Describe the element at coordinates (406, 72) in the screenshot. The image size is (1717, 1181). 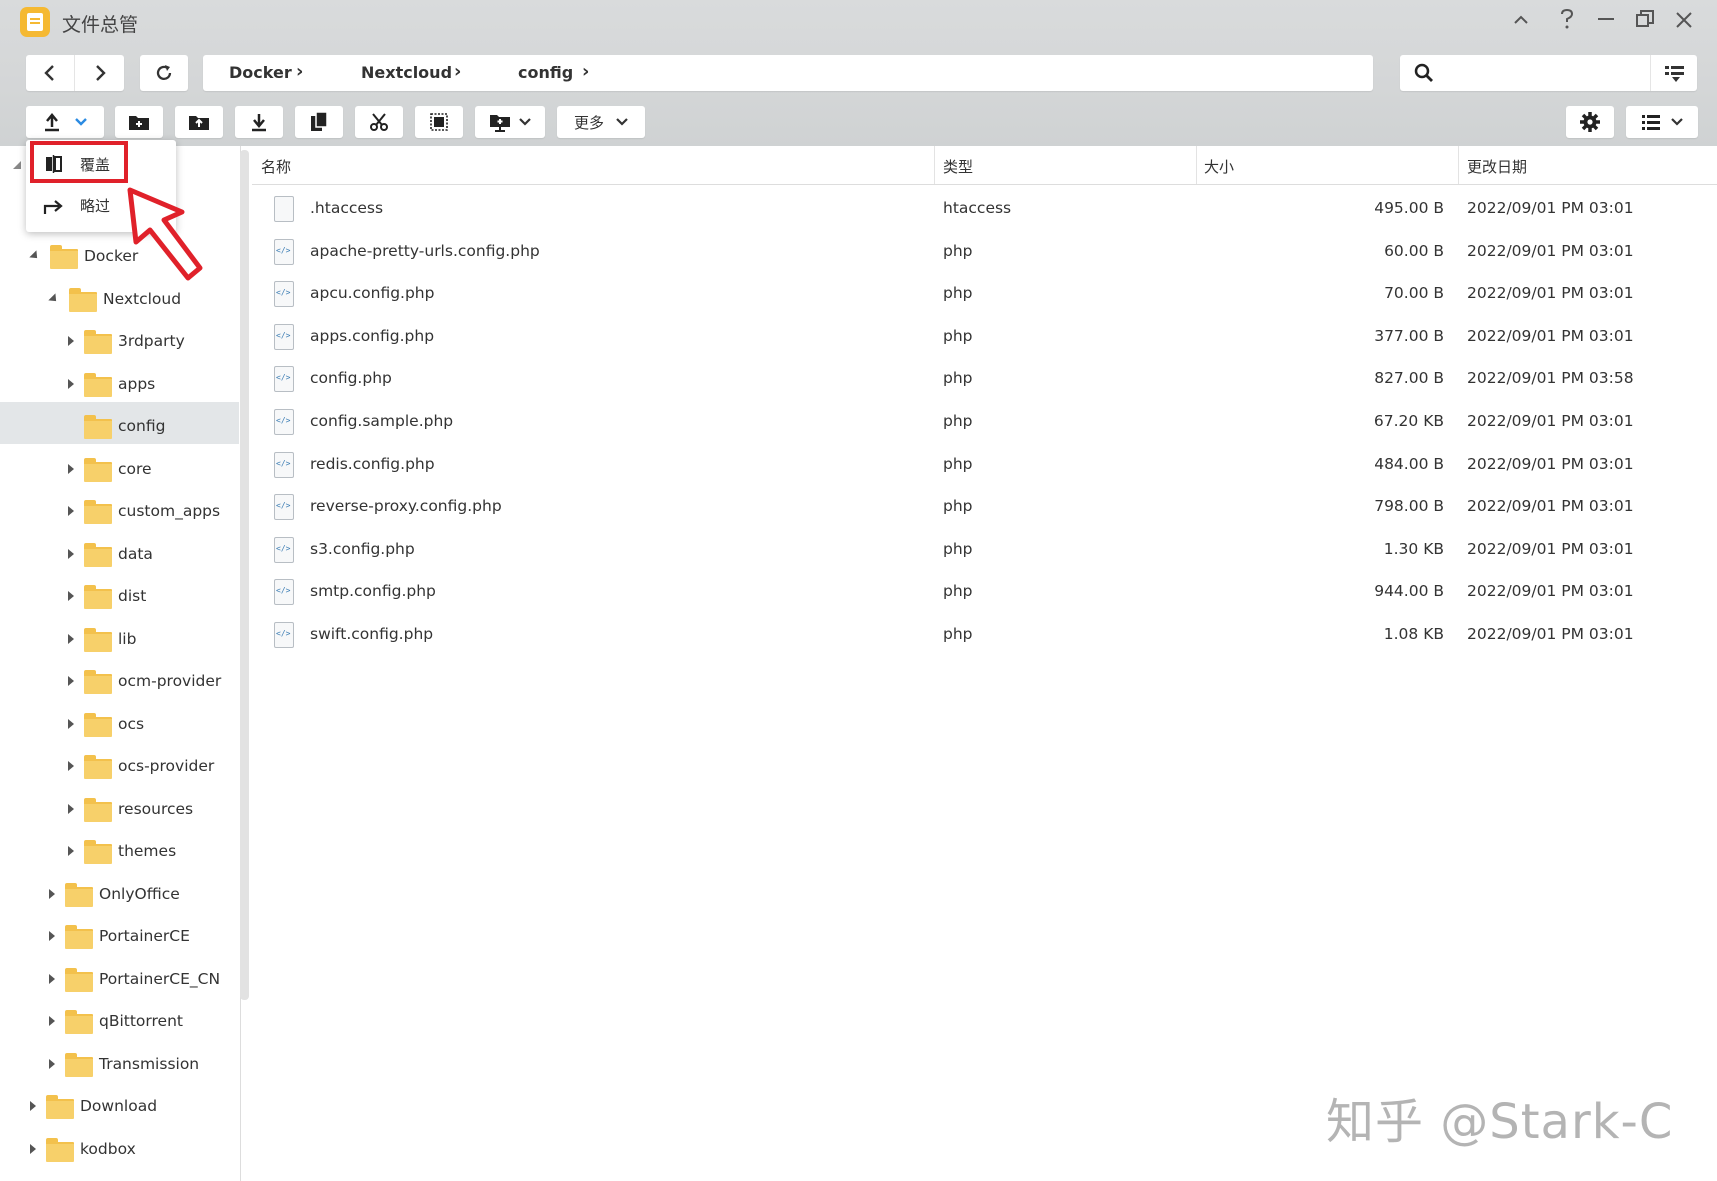
I see `breadcrumb-nextcloud: Nextcloud` at that location.